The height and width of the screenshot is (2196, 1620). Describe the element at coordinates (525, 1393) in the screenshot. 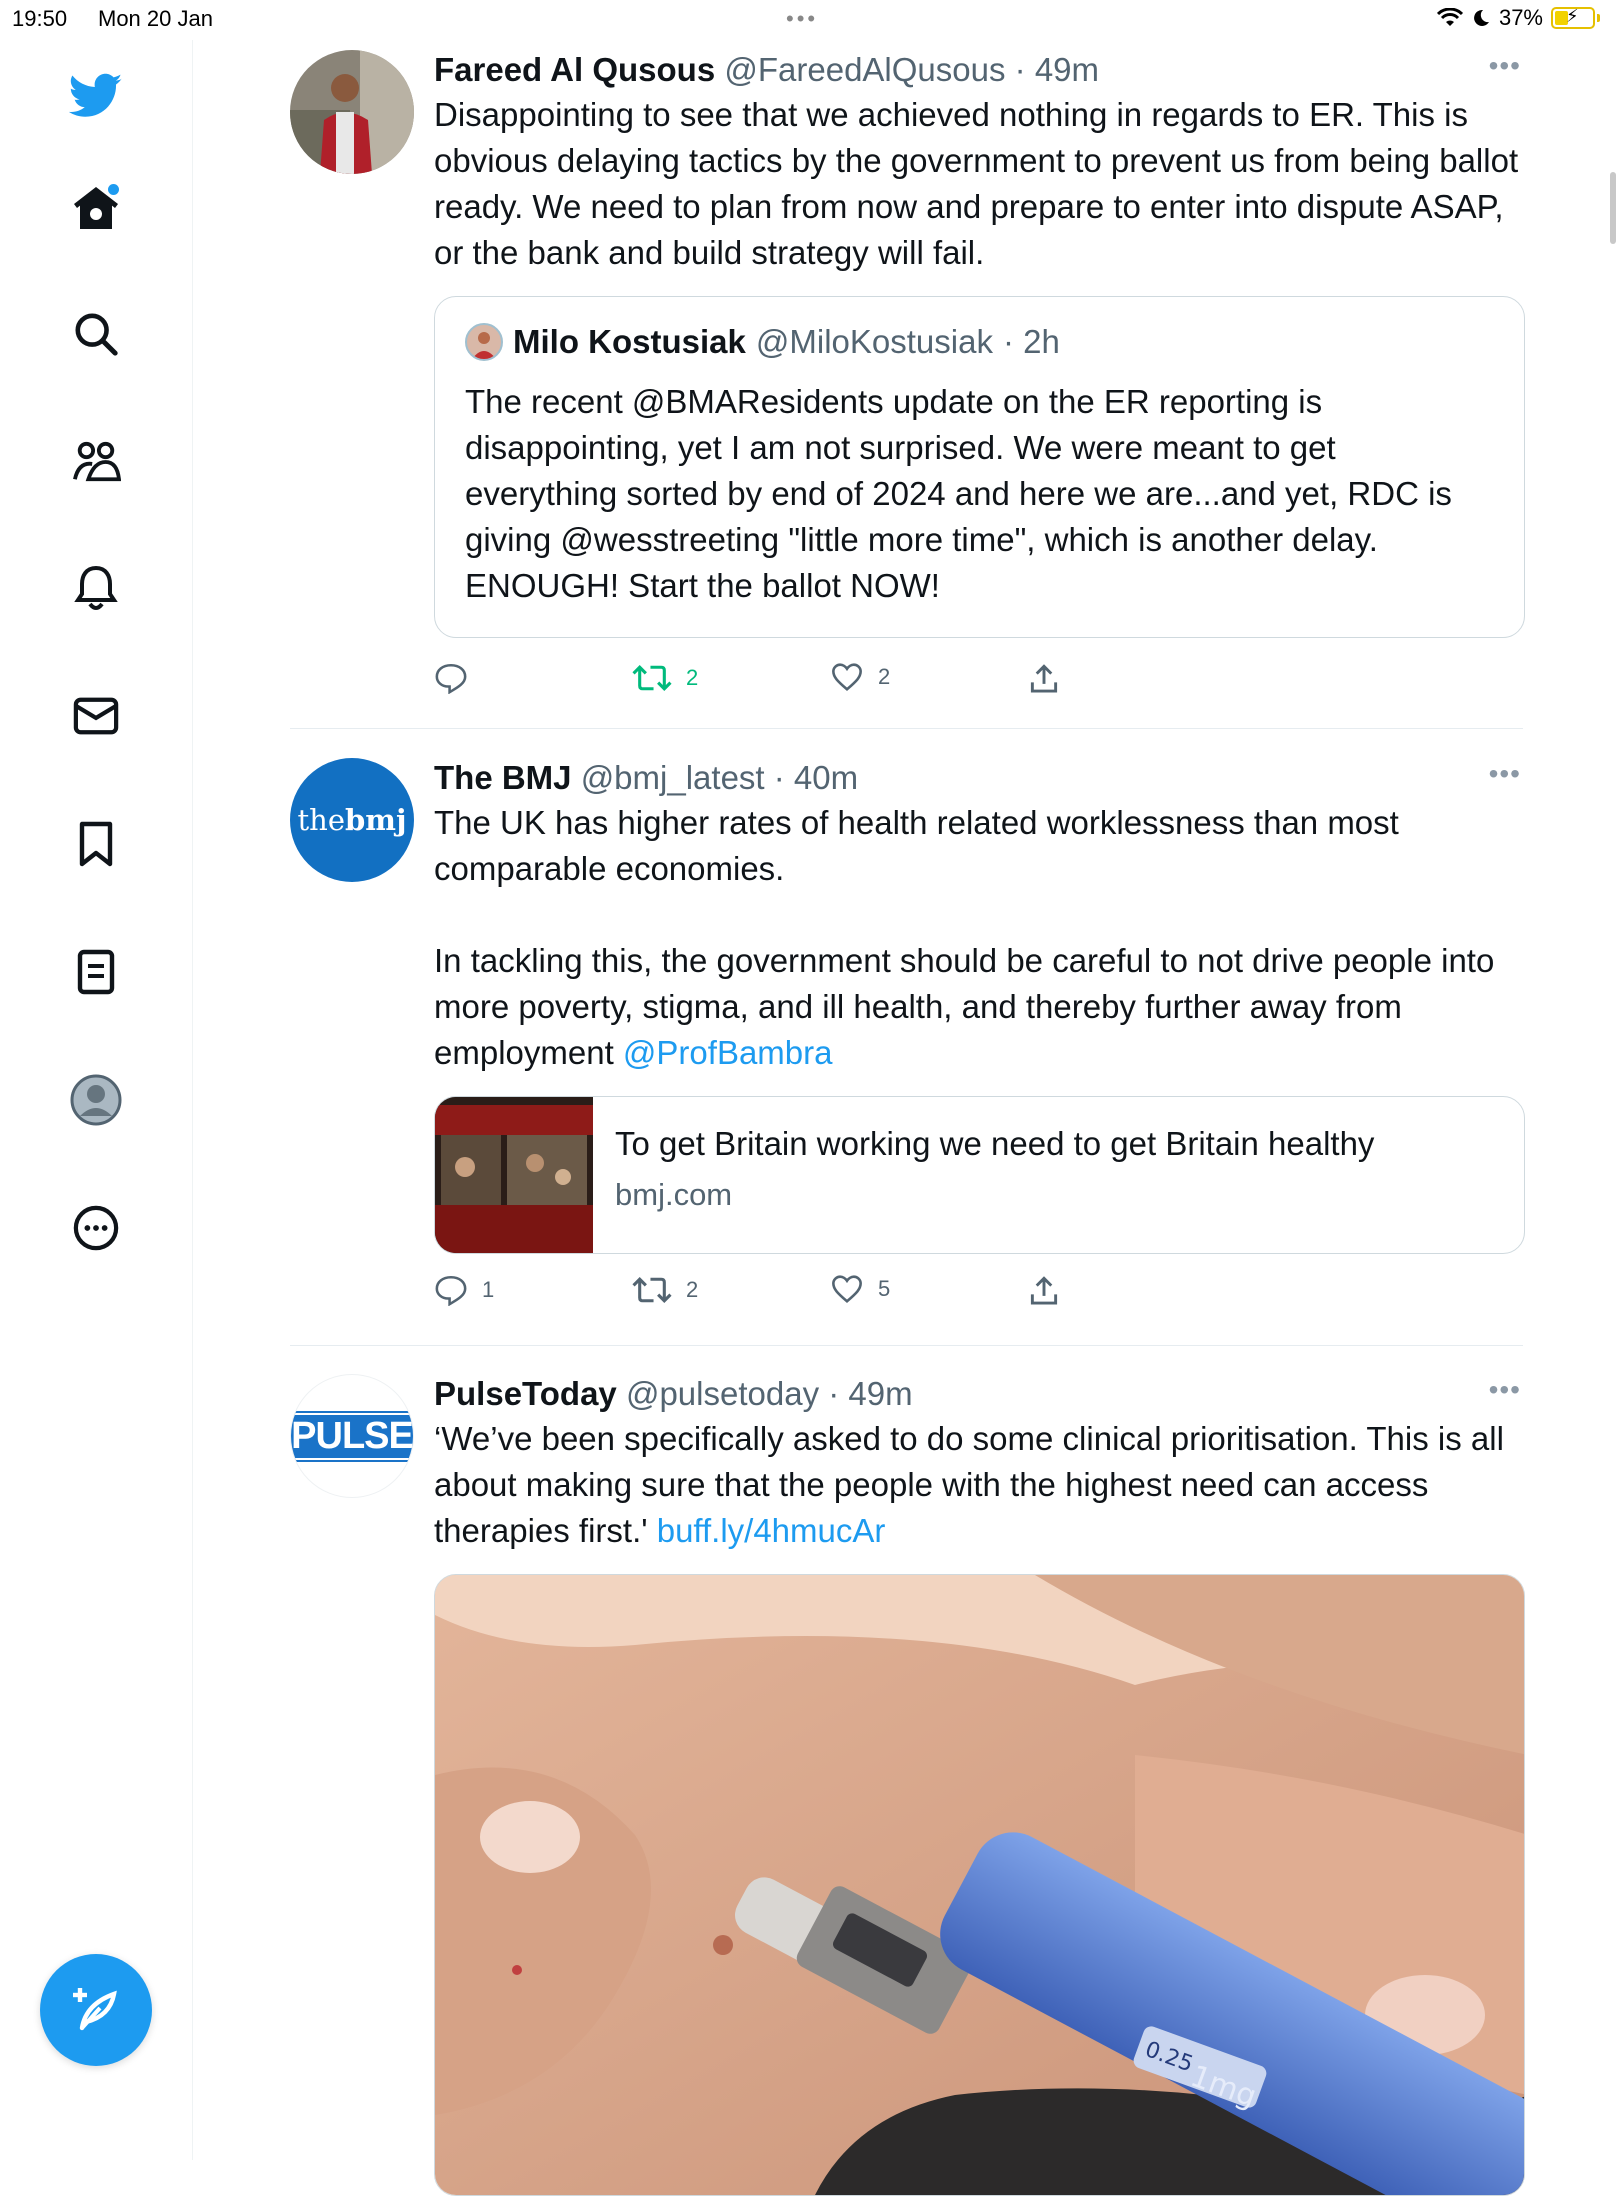

I see `author-name: PulseToday` at that location.